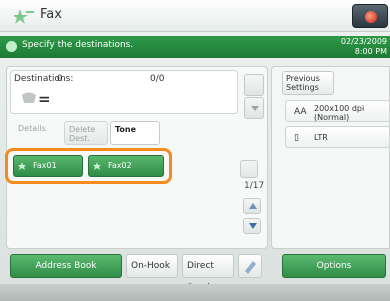 This screenshot has width=390, height=301. Describe the element at coordinates (45, 165) in the screenshot. I see `key-label: Fax01` at that location.